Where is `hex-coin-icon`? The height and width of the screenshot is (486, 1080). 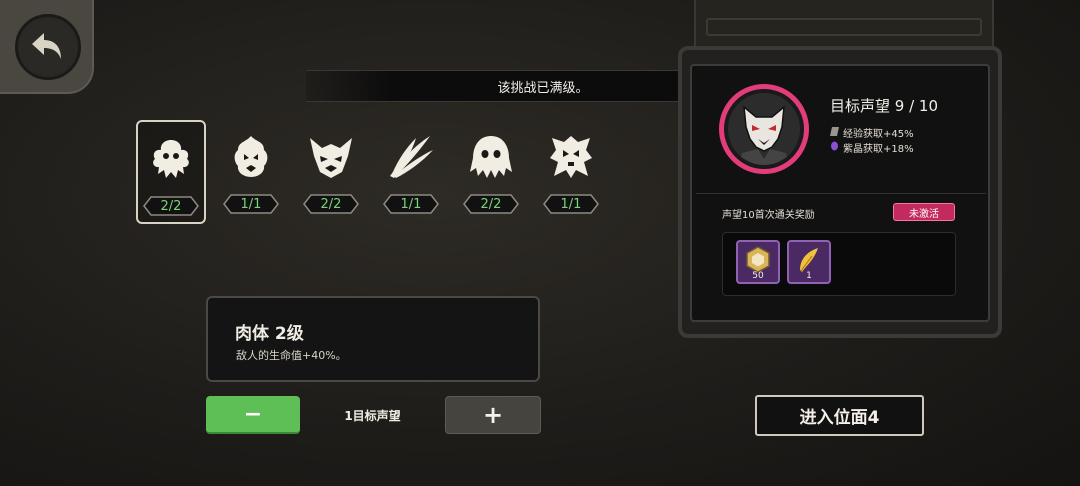 hex-coin-icon is located at coordinates (758, 259).